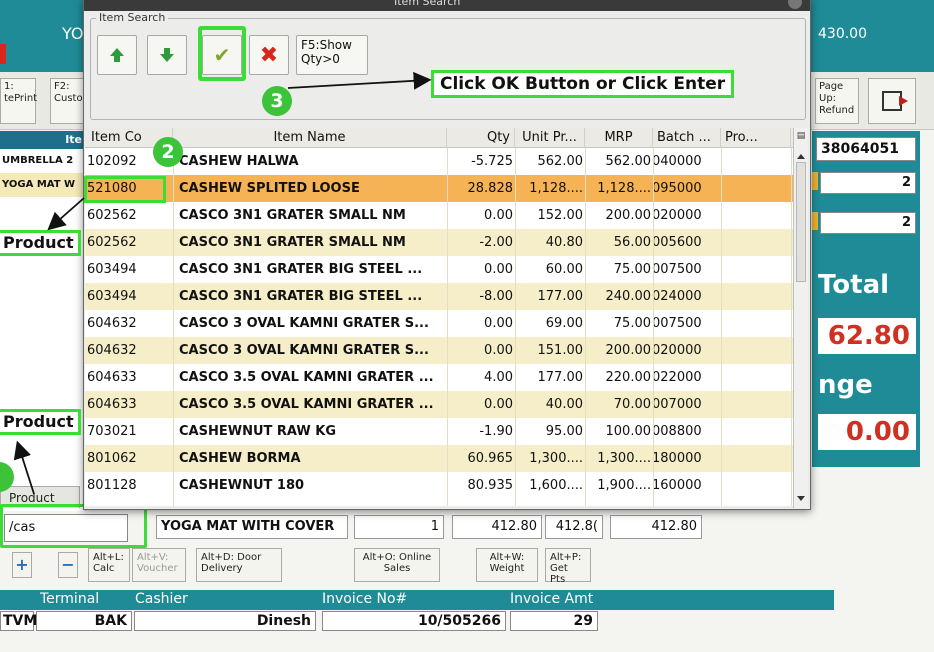  I want to click on ok-arrow, so click(359, 80).